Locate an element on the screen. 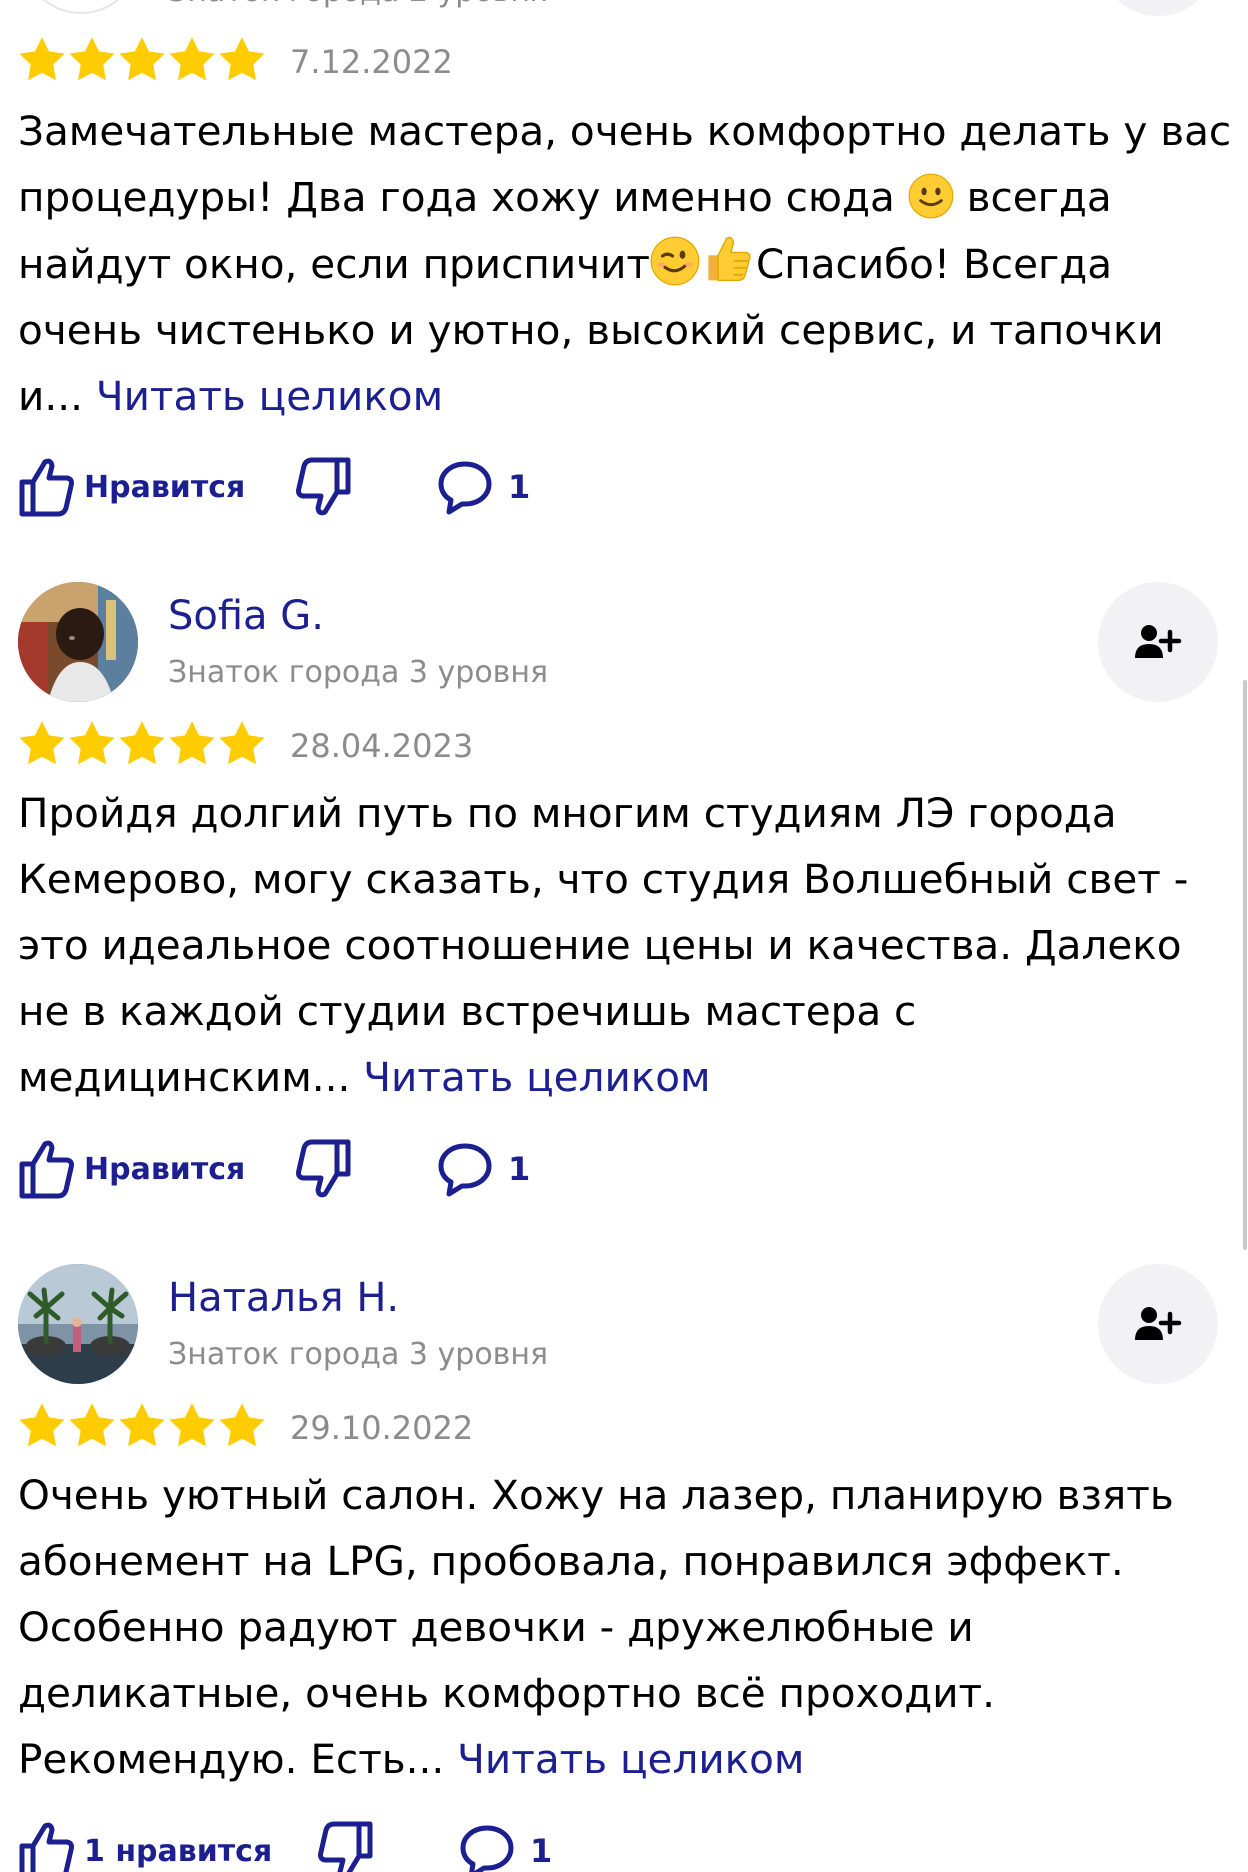  thumbs-up-icon is located at coordinates (729, 259).